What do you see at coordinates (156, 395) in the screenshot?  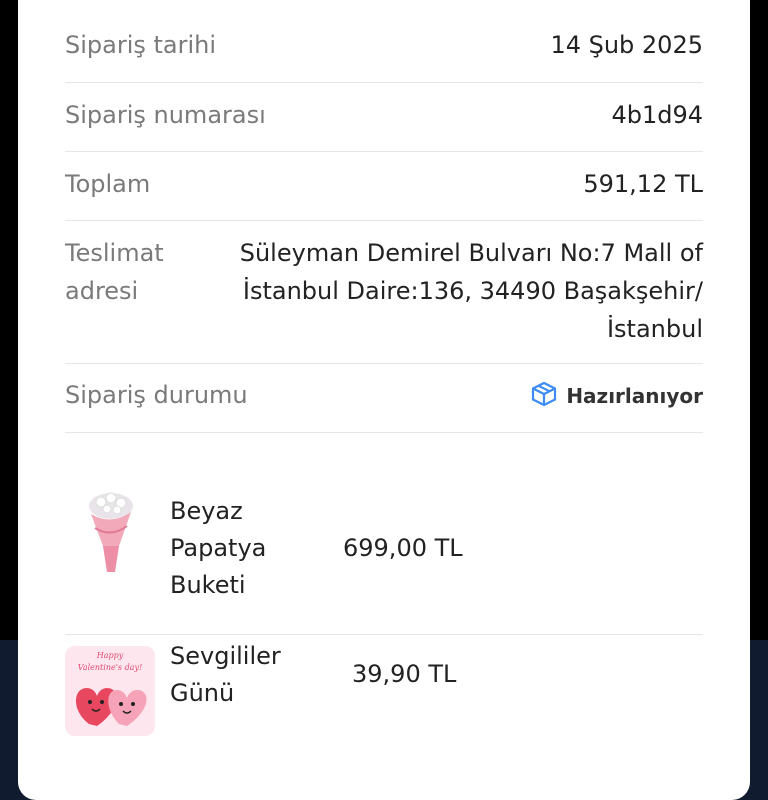 I see `order-status-label: Sipariş durumu` at bounding box center [156, 395].